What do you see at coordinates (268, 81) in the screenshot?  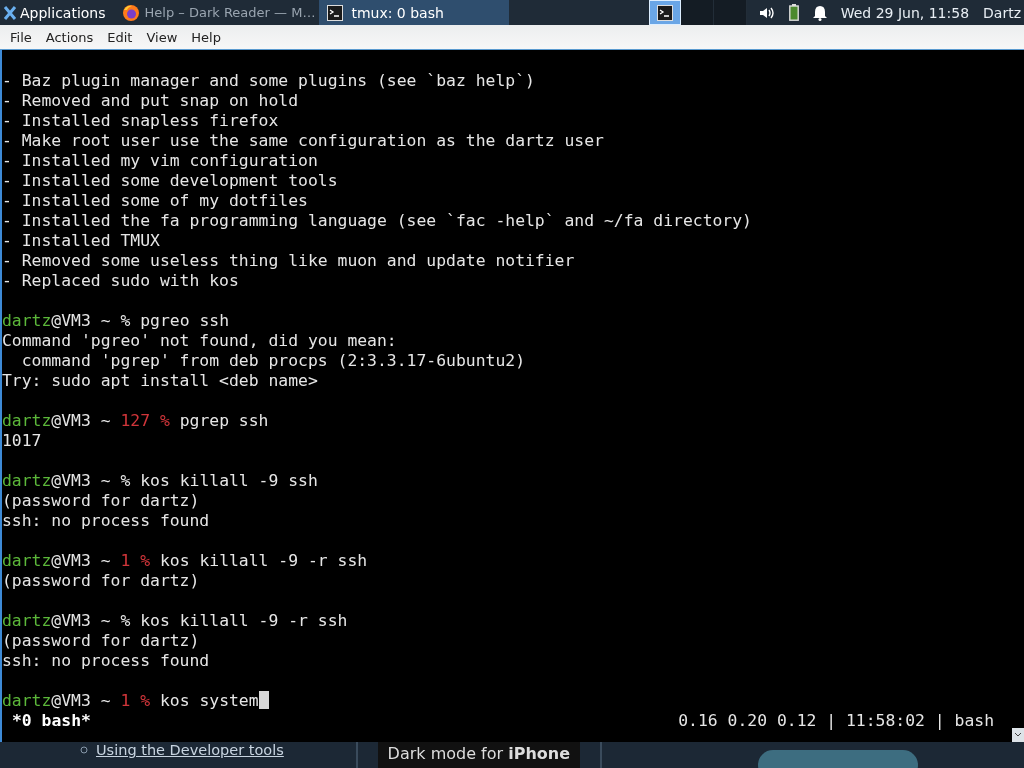 I see `output-line: - Baz plugin manager and some plugins (see `baz help`)` at bounding box center [268, 81].